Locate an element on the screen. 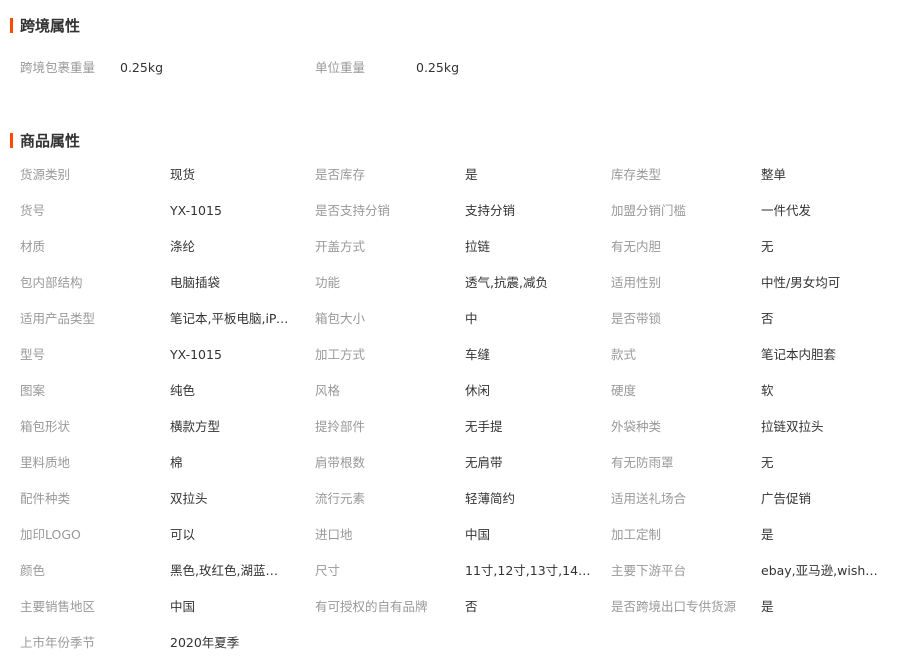 Image resolution: width=922 pixels, height=664 pixels. attribute-label: 包内部结构 is located at coordinates (51, 282).